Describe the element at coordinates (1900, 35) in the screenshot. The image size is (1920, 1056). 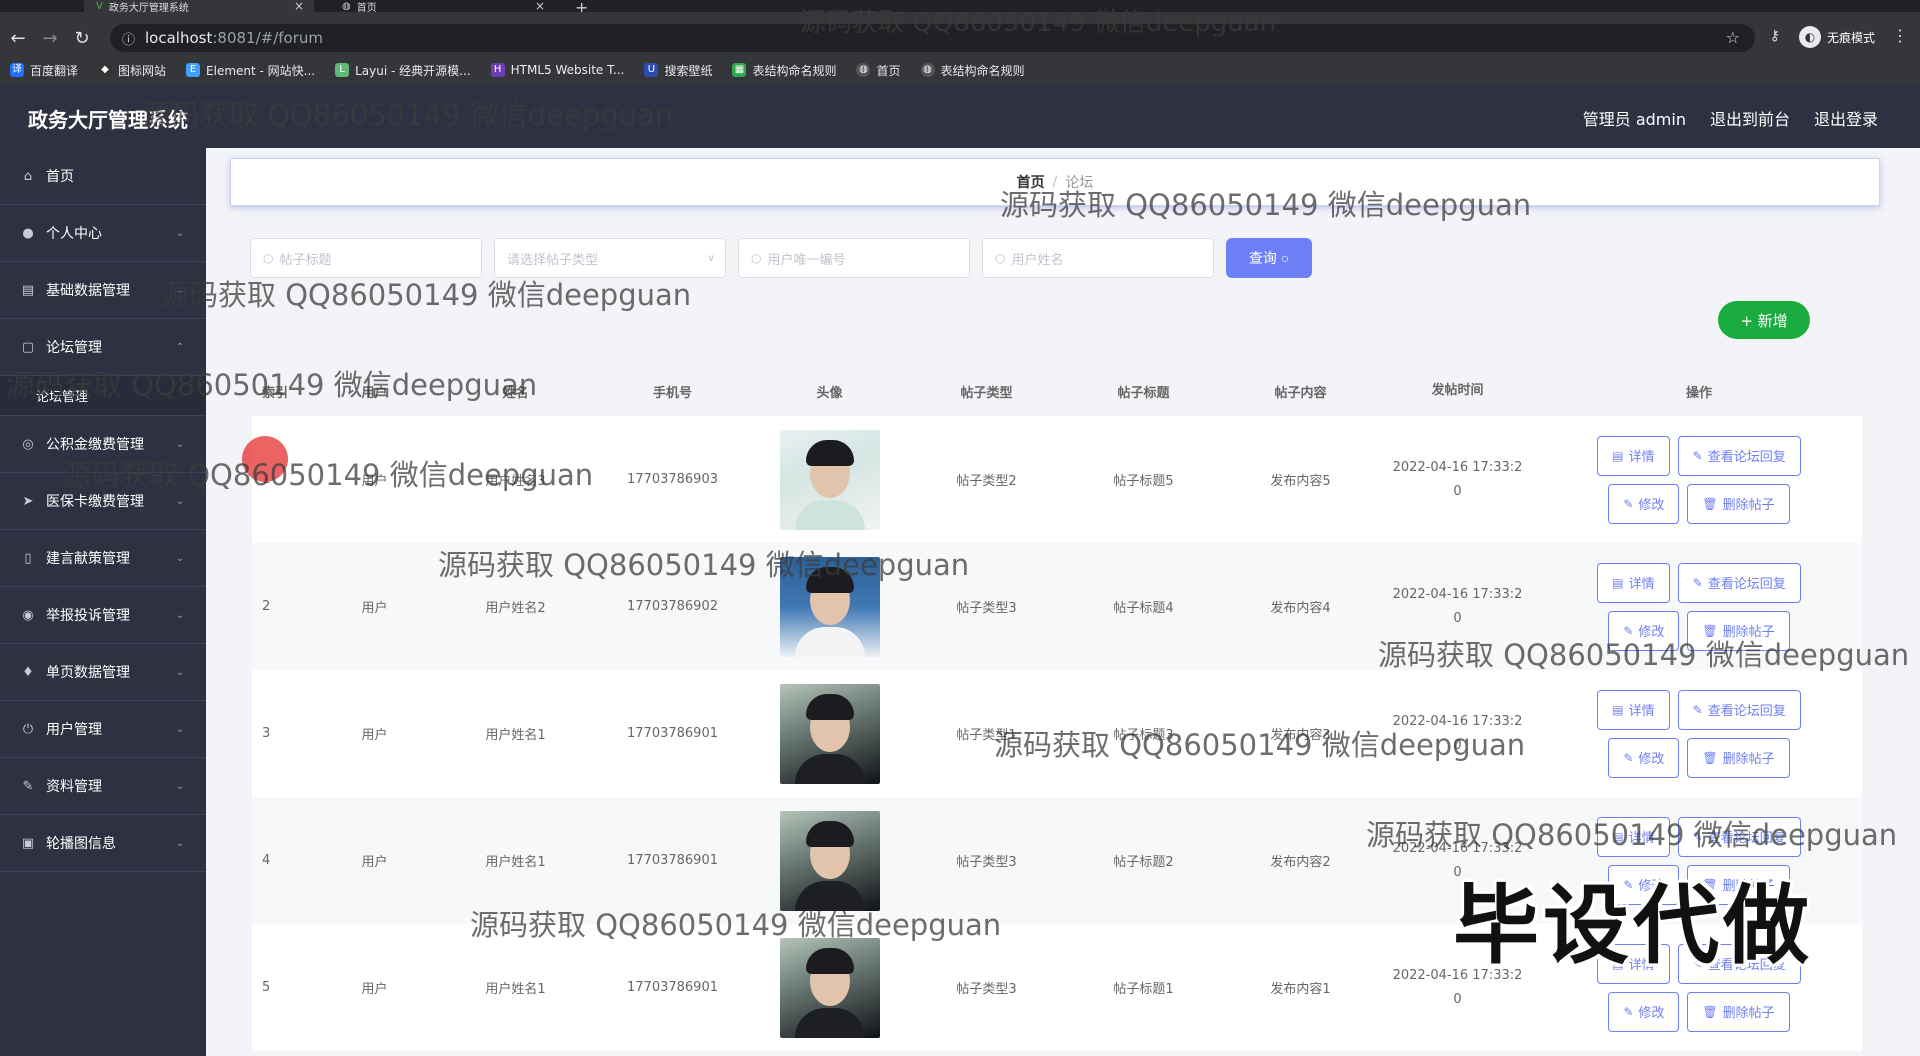
I see `menu-icon: ⋮` at that location.